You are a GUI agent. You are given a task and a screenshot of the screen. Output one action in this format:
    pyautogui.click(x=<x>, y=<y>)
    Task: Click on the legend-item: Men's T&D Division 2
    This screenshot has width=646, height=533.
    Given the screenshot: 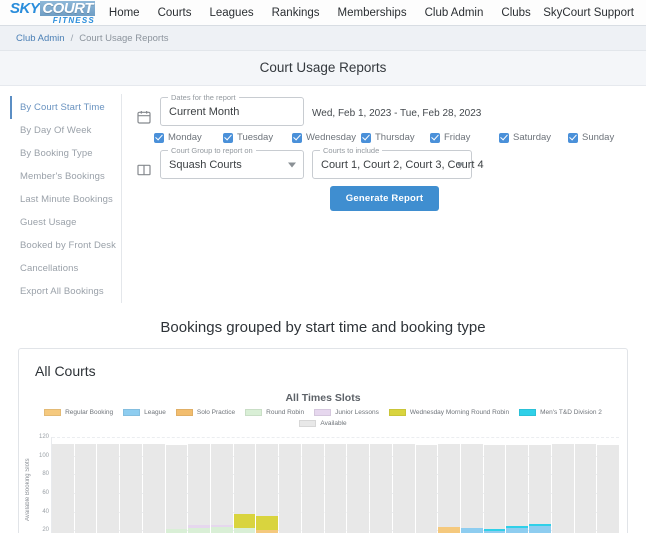 What is the action you would take?
    pyautogui.click(x=560, y=412)
    